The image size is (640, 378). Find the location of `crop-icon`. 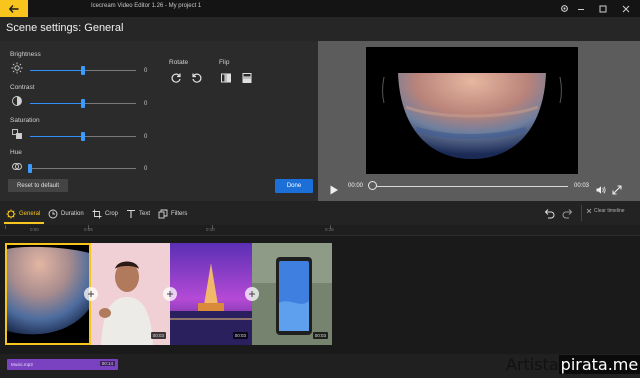

crop-icon is located at coordinates (97, 213).